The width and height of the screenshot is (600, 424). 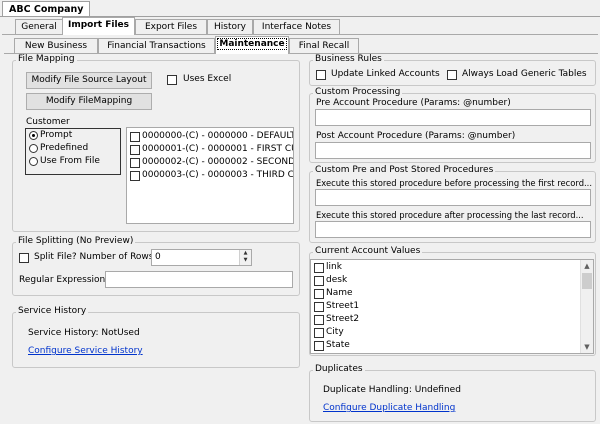 What do you see at coordinates (452, 319) in the screenshot?
I see `account-value-item: Street2` at bounding box center [452, 319].